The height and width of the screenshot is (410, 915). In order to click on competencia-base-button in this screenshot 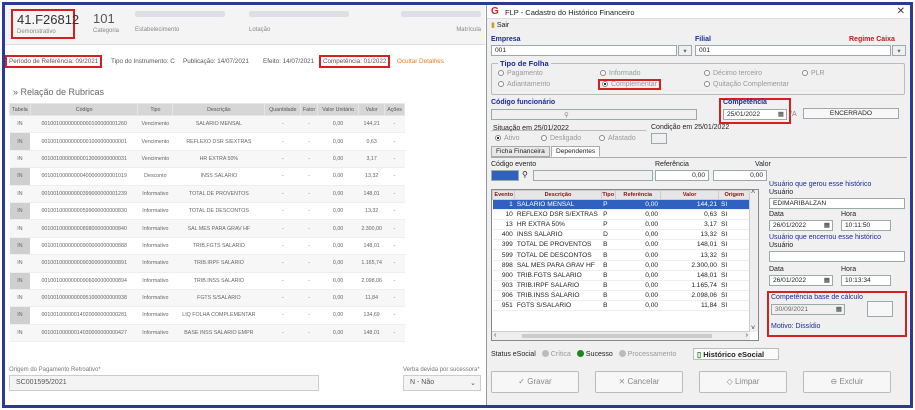, I will do `click(880, 309)`.